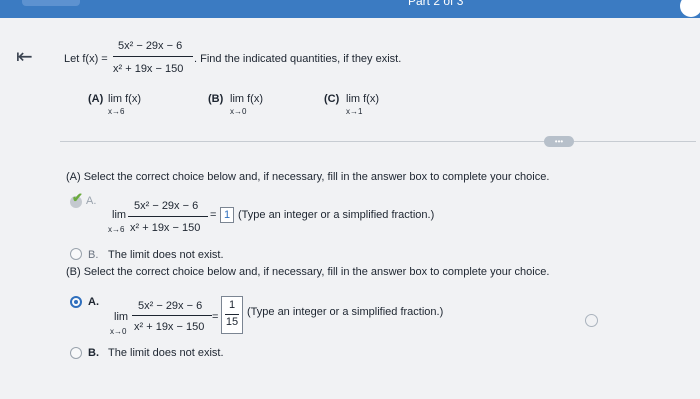  What do you see at coordinates (216, 99) in the screenshot?
I see `item-b-label: (B)` at bounding box center [216, 99].